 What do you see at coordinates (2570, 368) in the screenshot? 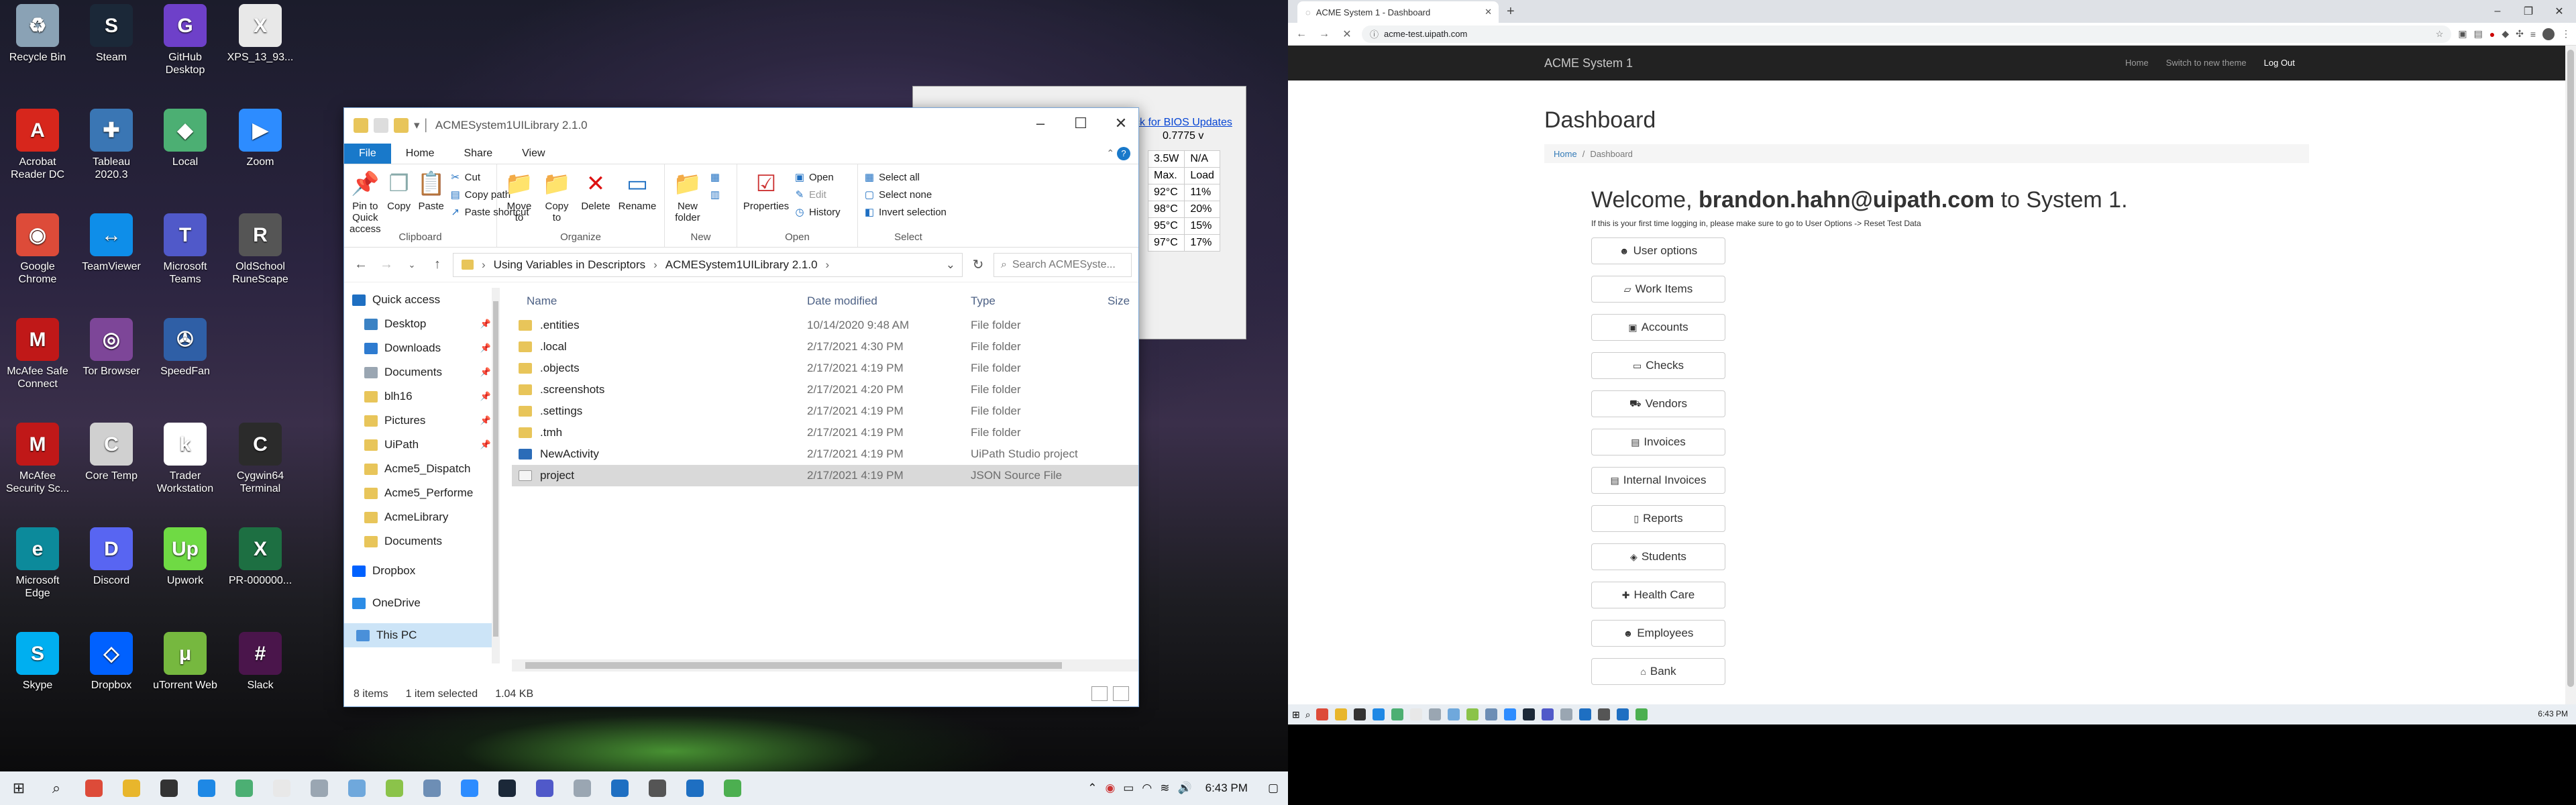
I see `page-scroll-thumb` at bounding box center [2570, 368].